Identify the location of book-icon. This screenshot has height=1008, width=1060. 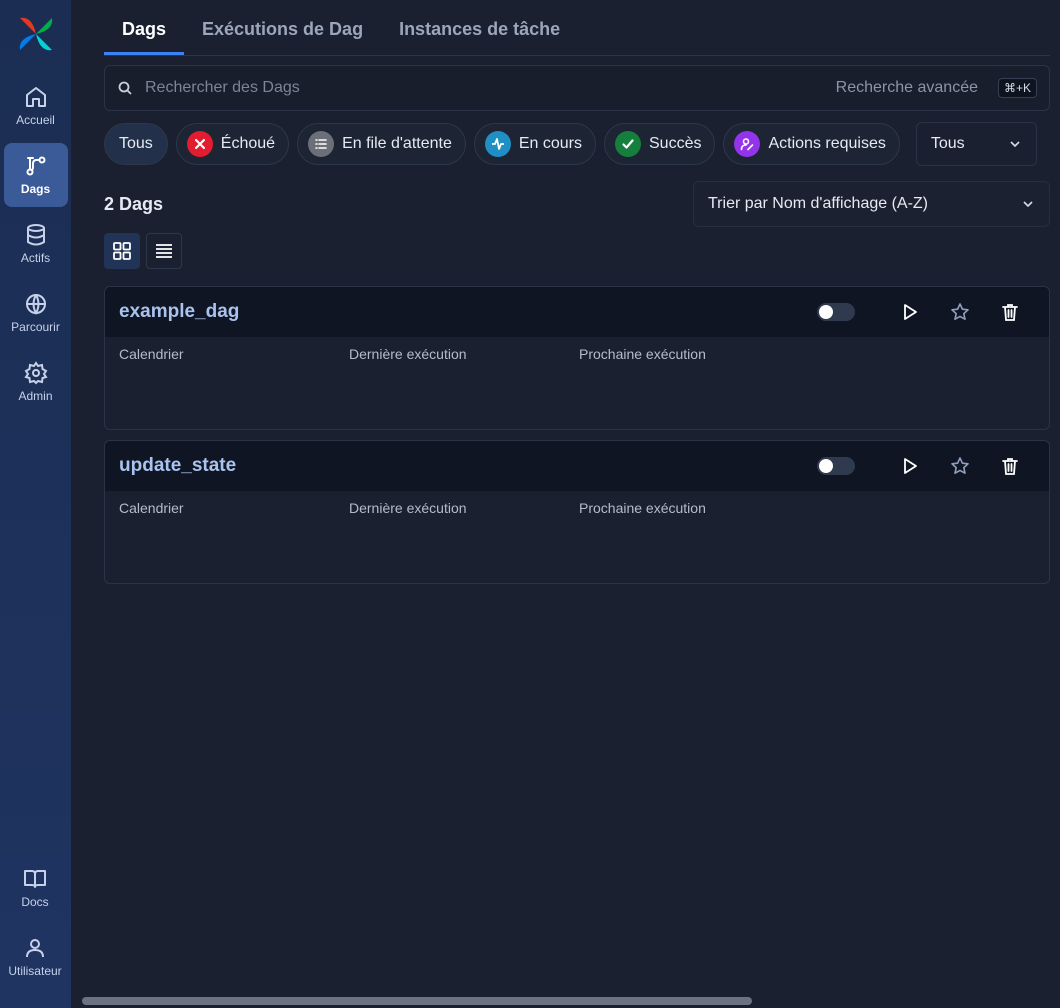
(35, 879).